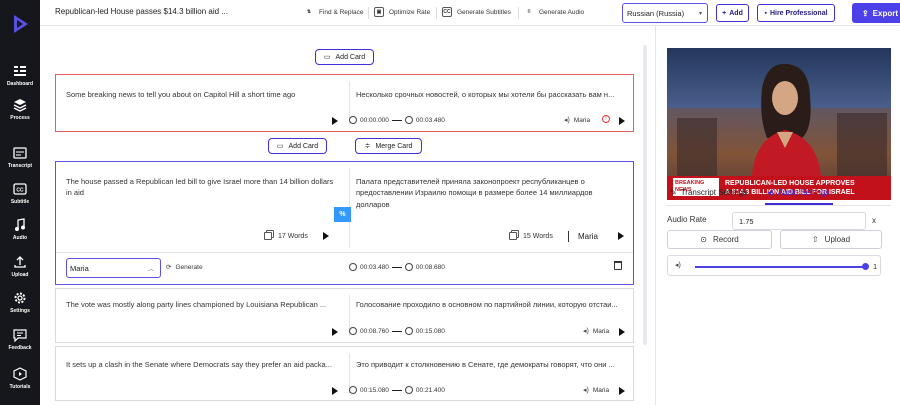 The width and height of the screenshot is (900, 405). What do you see at coordinates (703, 239) in the screenshot?
I see `record-icon: ⊙` at bounding box center [703, 239].